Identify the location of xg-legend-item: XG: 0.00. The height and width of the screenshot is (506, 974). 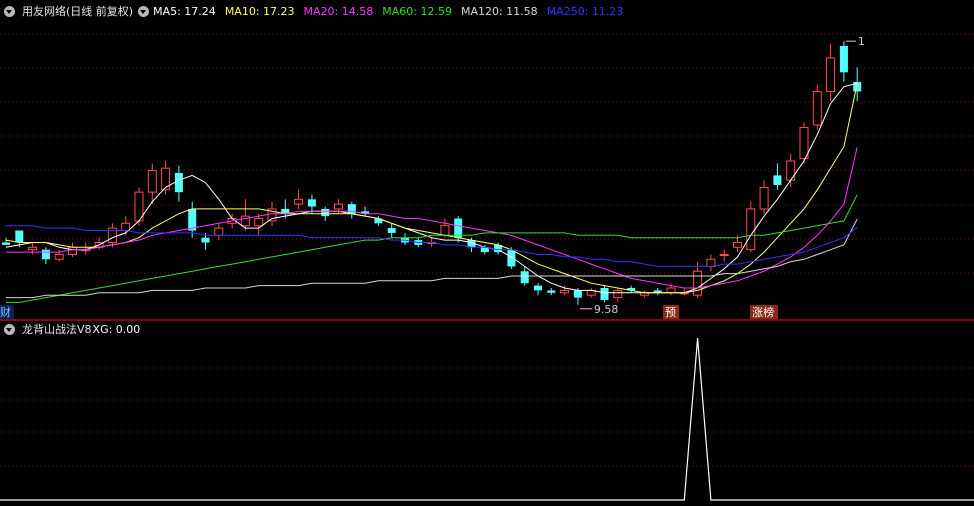
(117, 329).